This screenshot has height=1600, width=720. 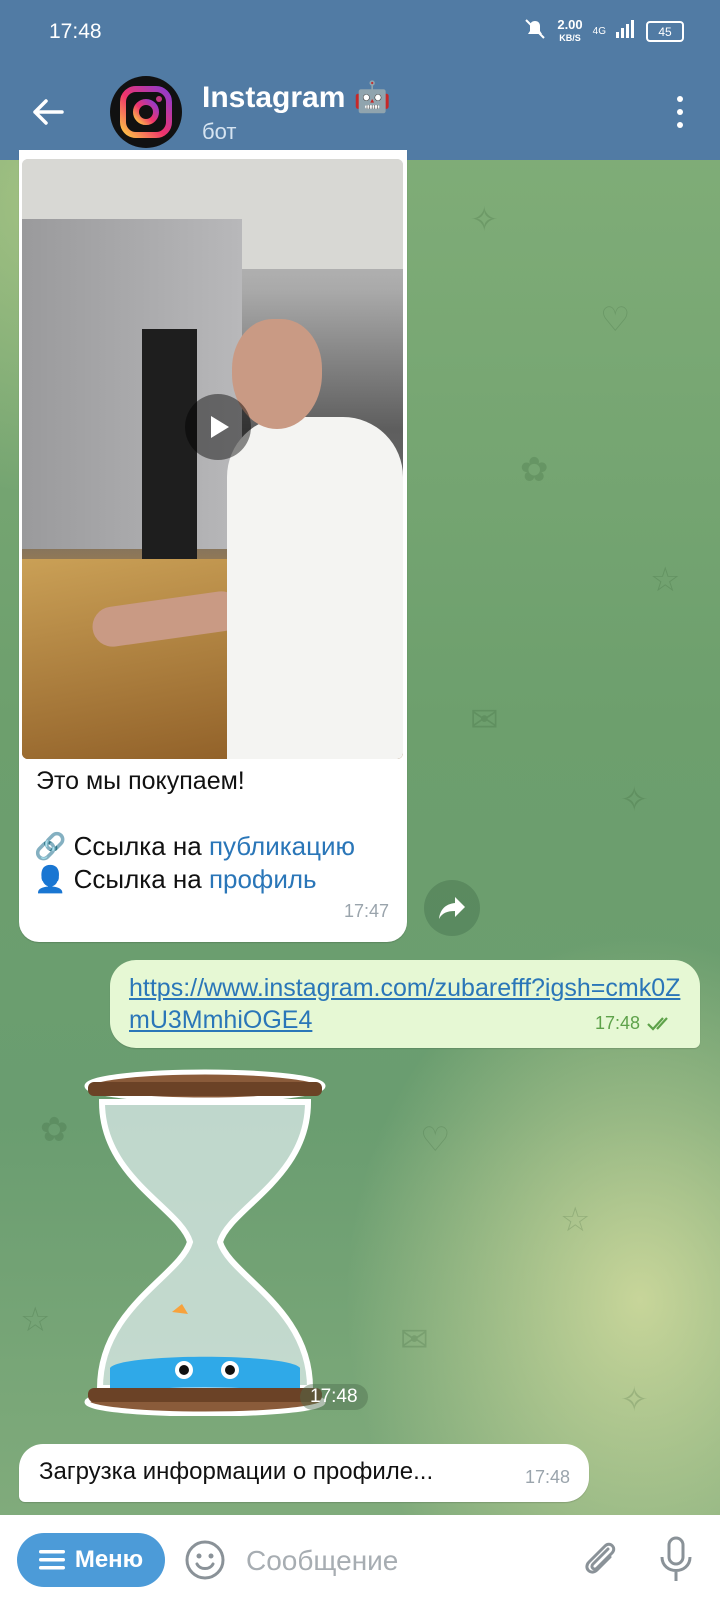 I want to click on hamburger-icon, so click(x=51, y=1560).